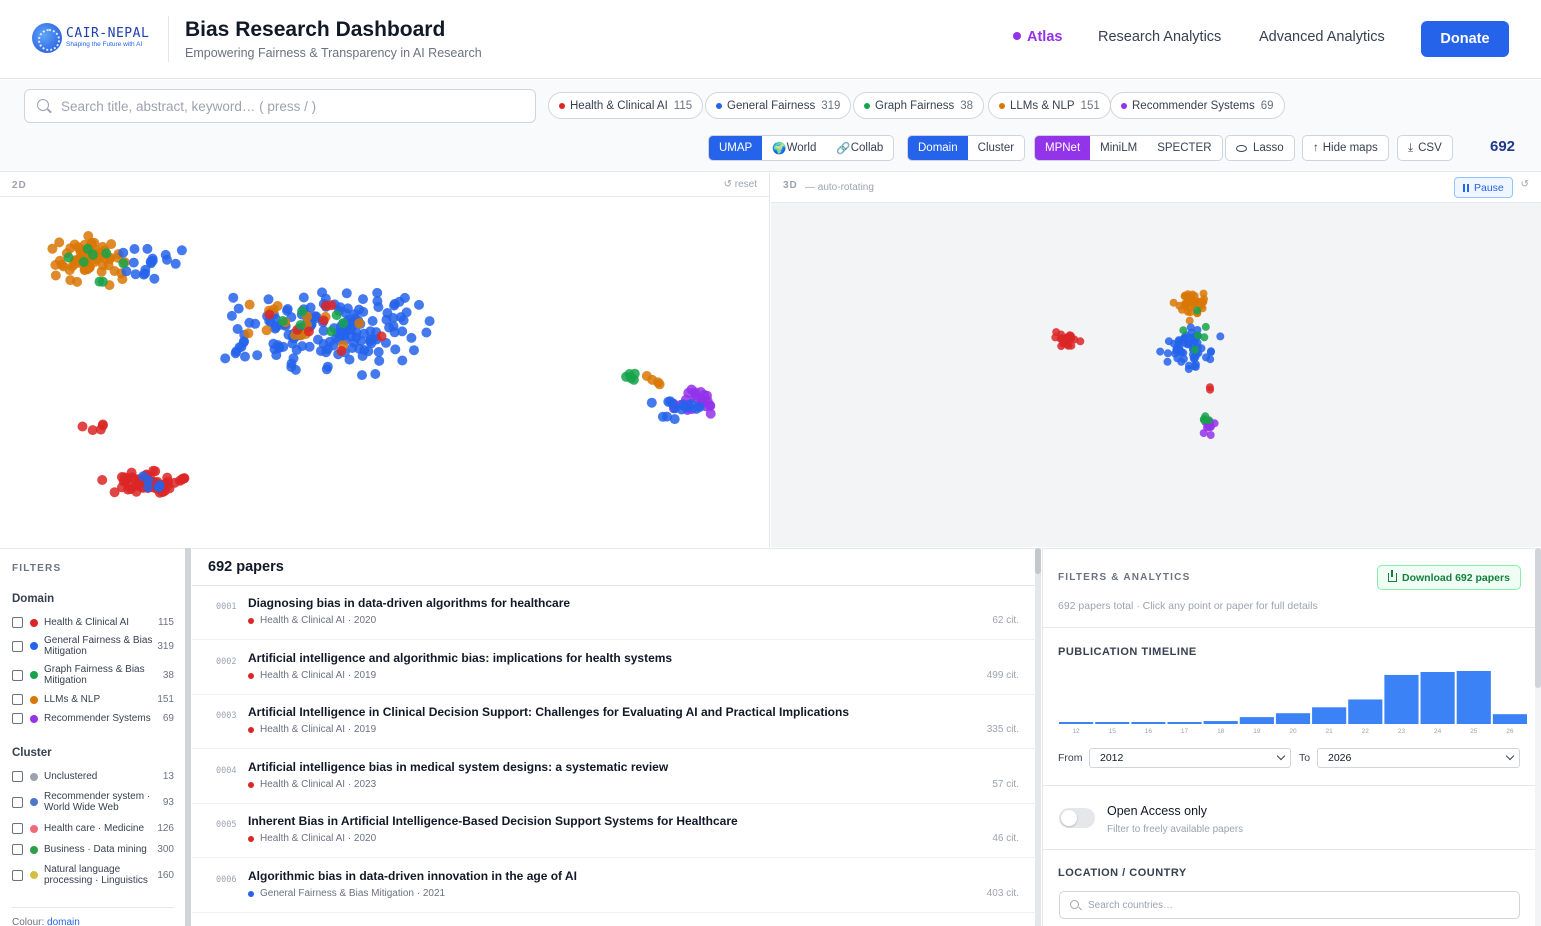 The height and width of the screenshot is (926, 1541). Describe the element at coordinates (1425, 148) in the screenshot. I see `csv-button: ⤓ CSV` at that location.